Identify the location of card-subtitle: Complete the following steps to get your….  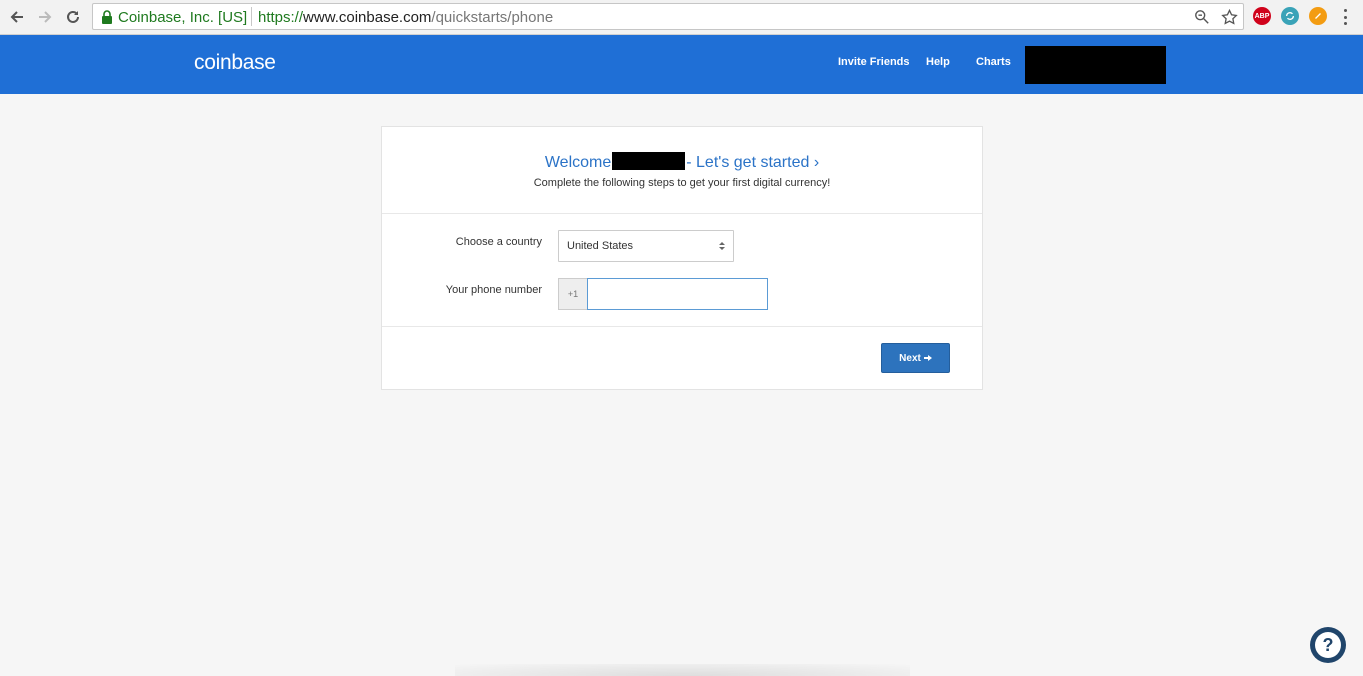
(682, 183).